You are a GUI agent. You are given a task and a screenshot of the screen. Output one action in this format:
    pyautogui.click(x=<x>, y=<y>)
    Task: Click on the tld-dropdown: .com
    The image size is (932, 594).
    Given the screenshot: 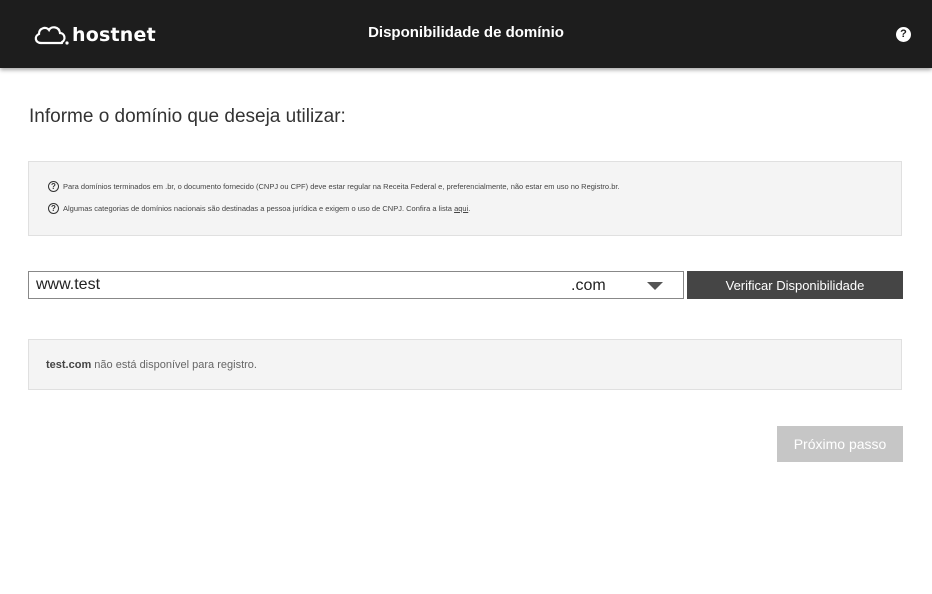 What is the action you would take?
    pyautogui.click(x=626, y=285)
    